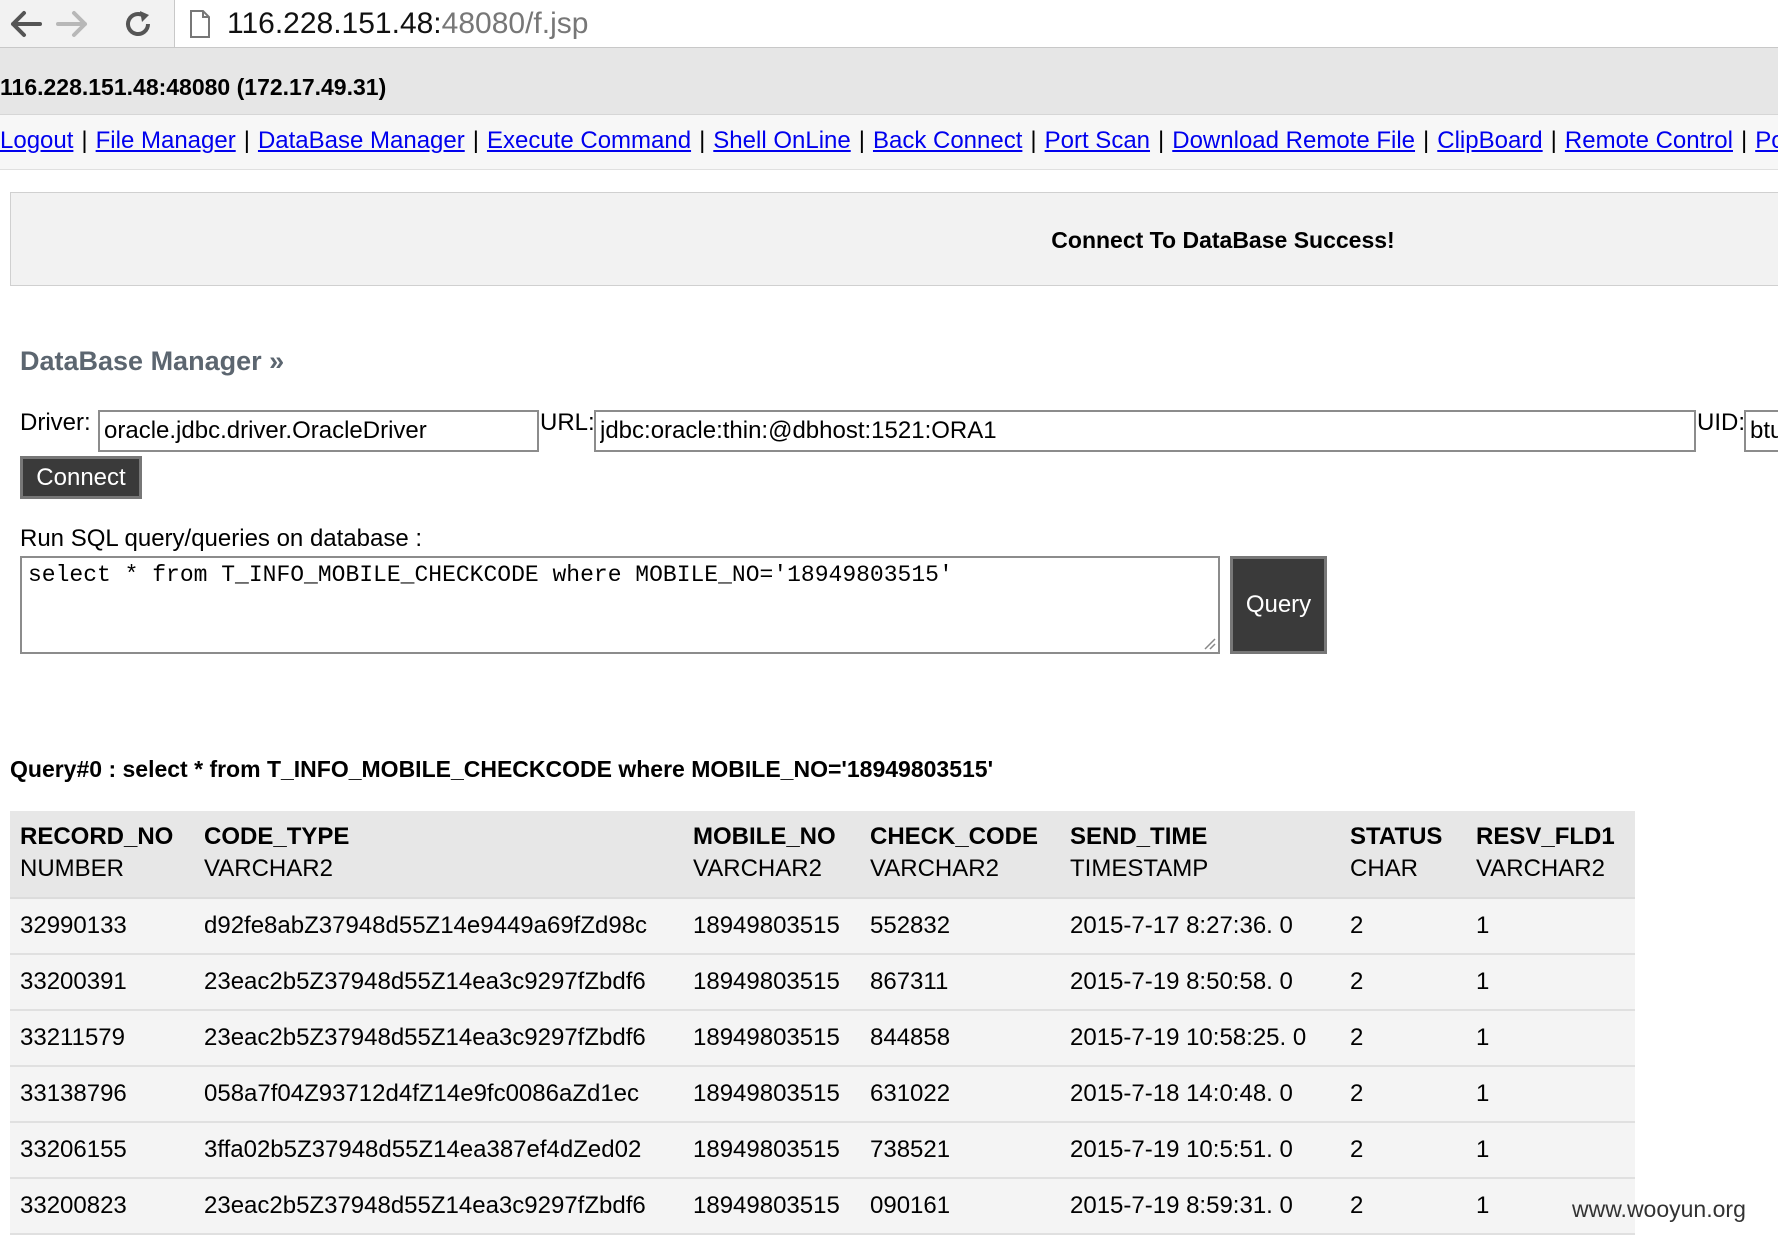  I want to click on menu-link-logout: Logout, so click(36, 141).